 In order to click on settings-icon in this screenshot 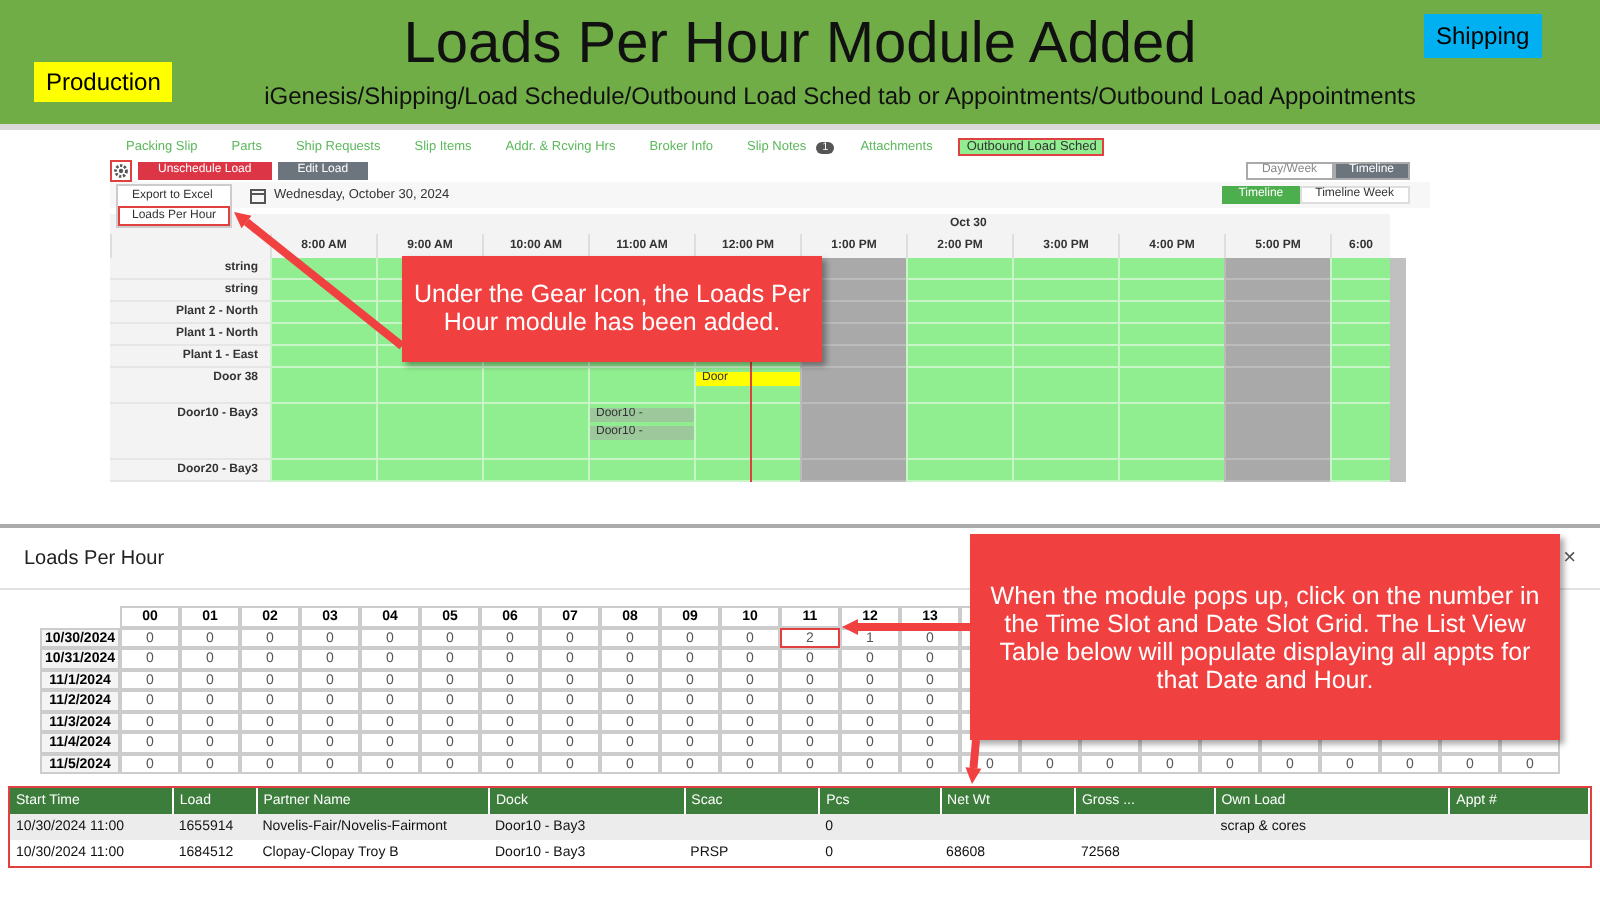, I will do `click(121, 171)`.